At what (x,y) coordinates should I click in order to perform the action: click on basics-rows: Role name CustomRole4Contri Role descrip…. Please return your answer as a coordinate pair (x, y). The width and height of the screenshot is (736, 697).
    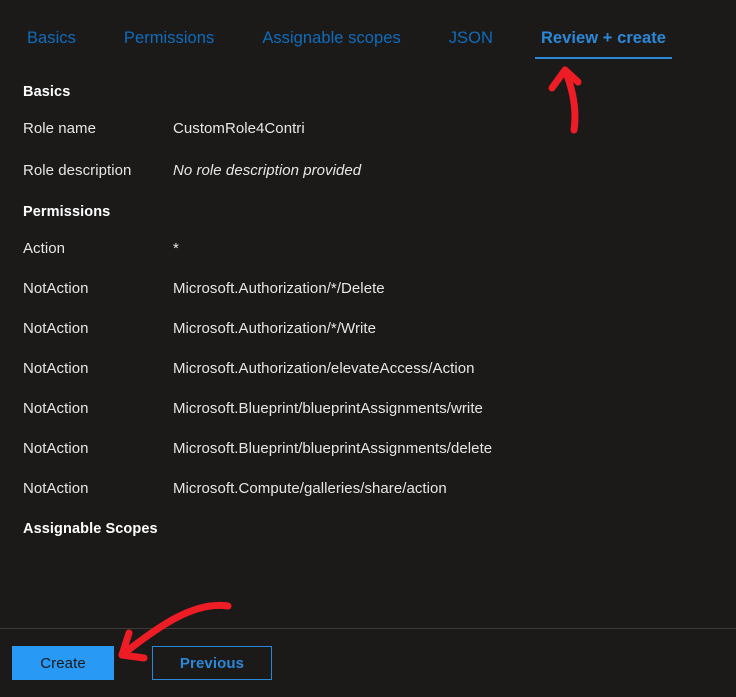
    Looking at the image, I should click on (371, 149).